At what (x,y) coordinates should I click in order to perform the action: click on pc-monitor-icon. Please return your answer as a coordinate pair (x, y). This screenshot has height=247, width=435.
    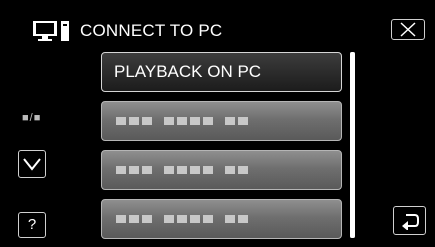
    Looking at the image, I should click on (52, 31).